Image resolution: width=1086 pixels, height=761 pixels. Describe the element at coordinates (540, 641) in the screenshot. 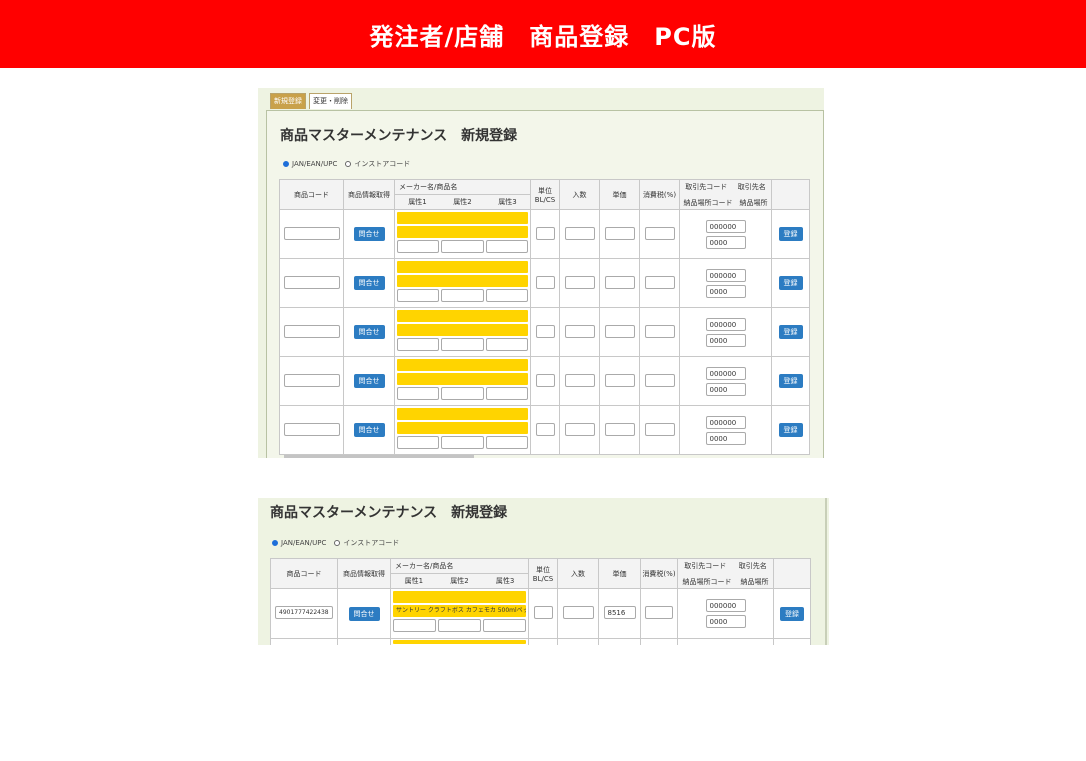

I see `table-row-partial` at that location.